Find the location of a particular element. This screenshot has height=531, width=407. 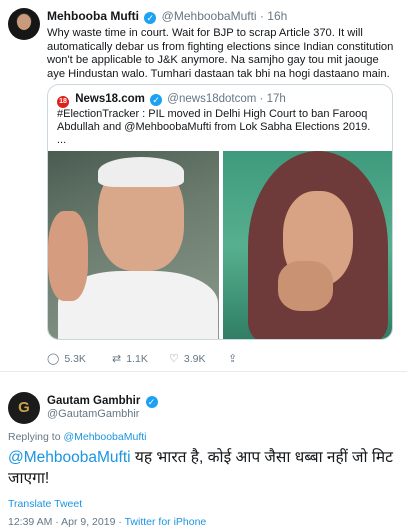

author-handle: @MehboobaMufti is located at coordinates (209, 16).